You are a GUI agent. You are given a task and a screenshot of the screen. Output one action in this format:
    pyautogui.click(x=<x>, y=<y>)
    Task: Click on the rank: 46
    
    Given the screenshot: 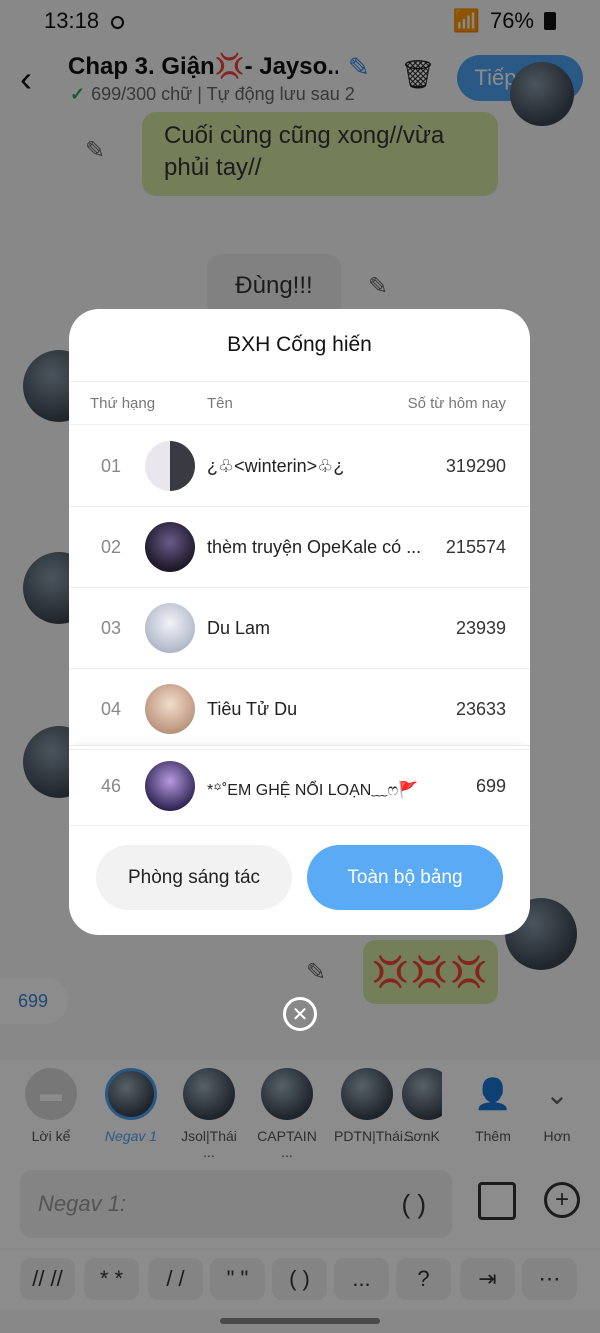 What is the action you would take?
    pyautogui.click(x=111, y=786)
    